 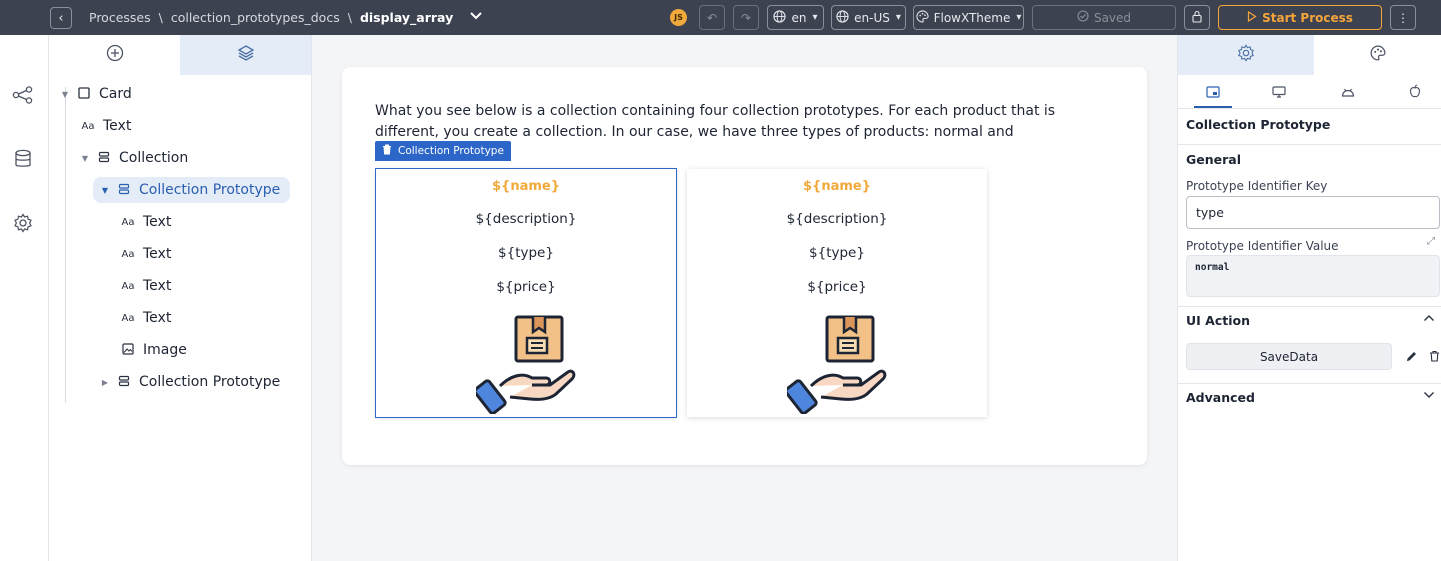 What do you see at coordinates (115, 94) in the screenshot?
I see `tree-node-label: Card` at bounding box center [115, 94].